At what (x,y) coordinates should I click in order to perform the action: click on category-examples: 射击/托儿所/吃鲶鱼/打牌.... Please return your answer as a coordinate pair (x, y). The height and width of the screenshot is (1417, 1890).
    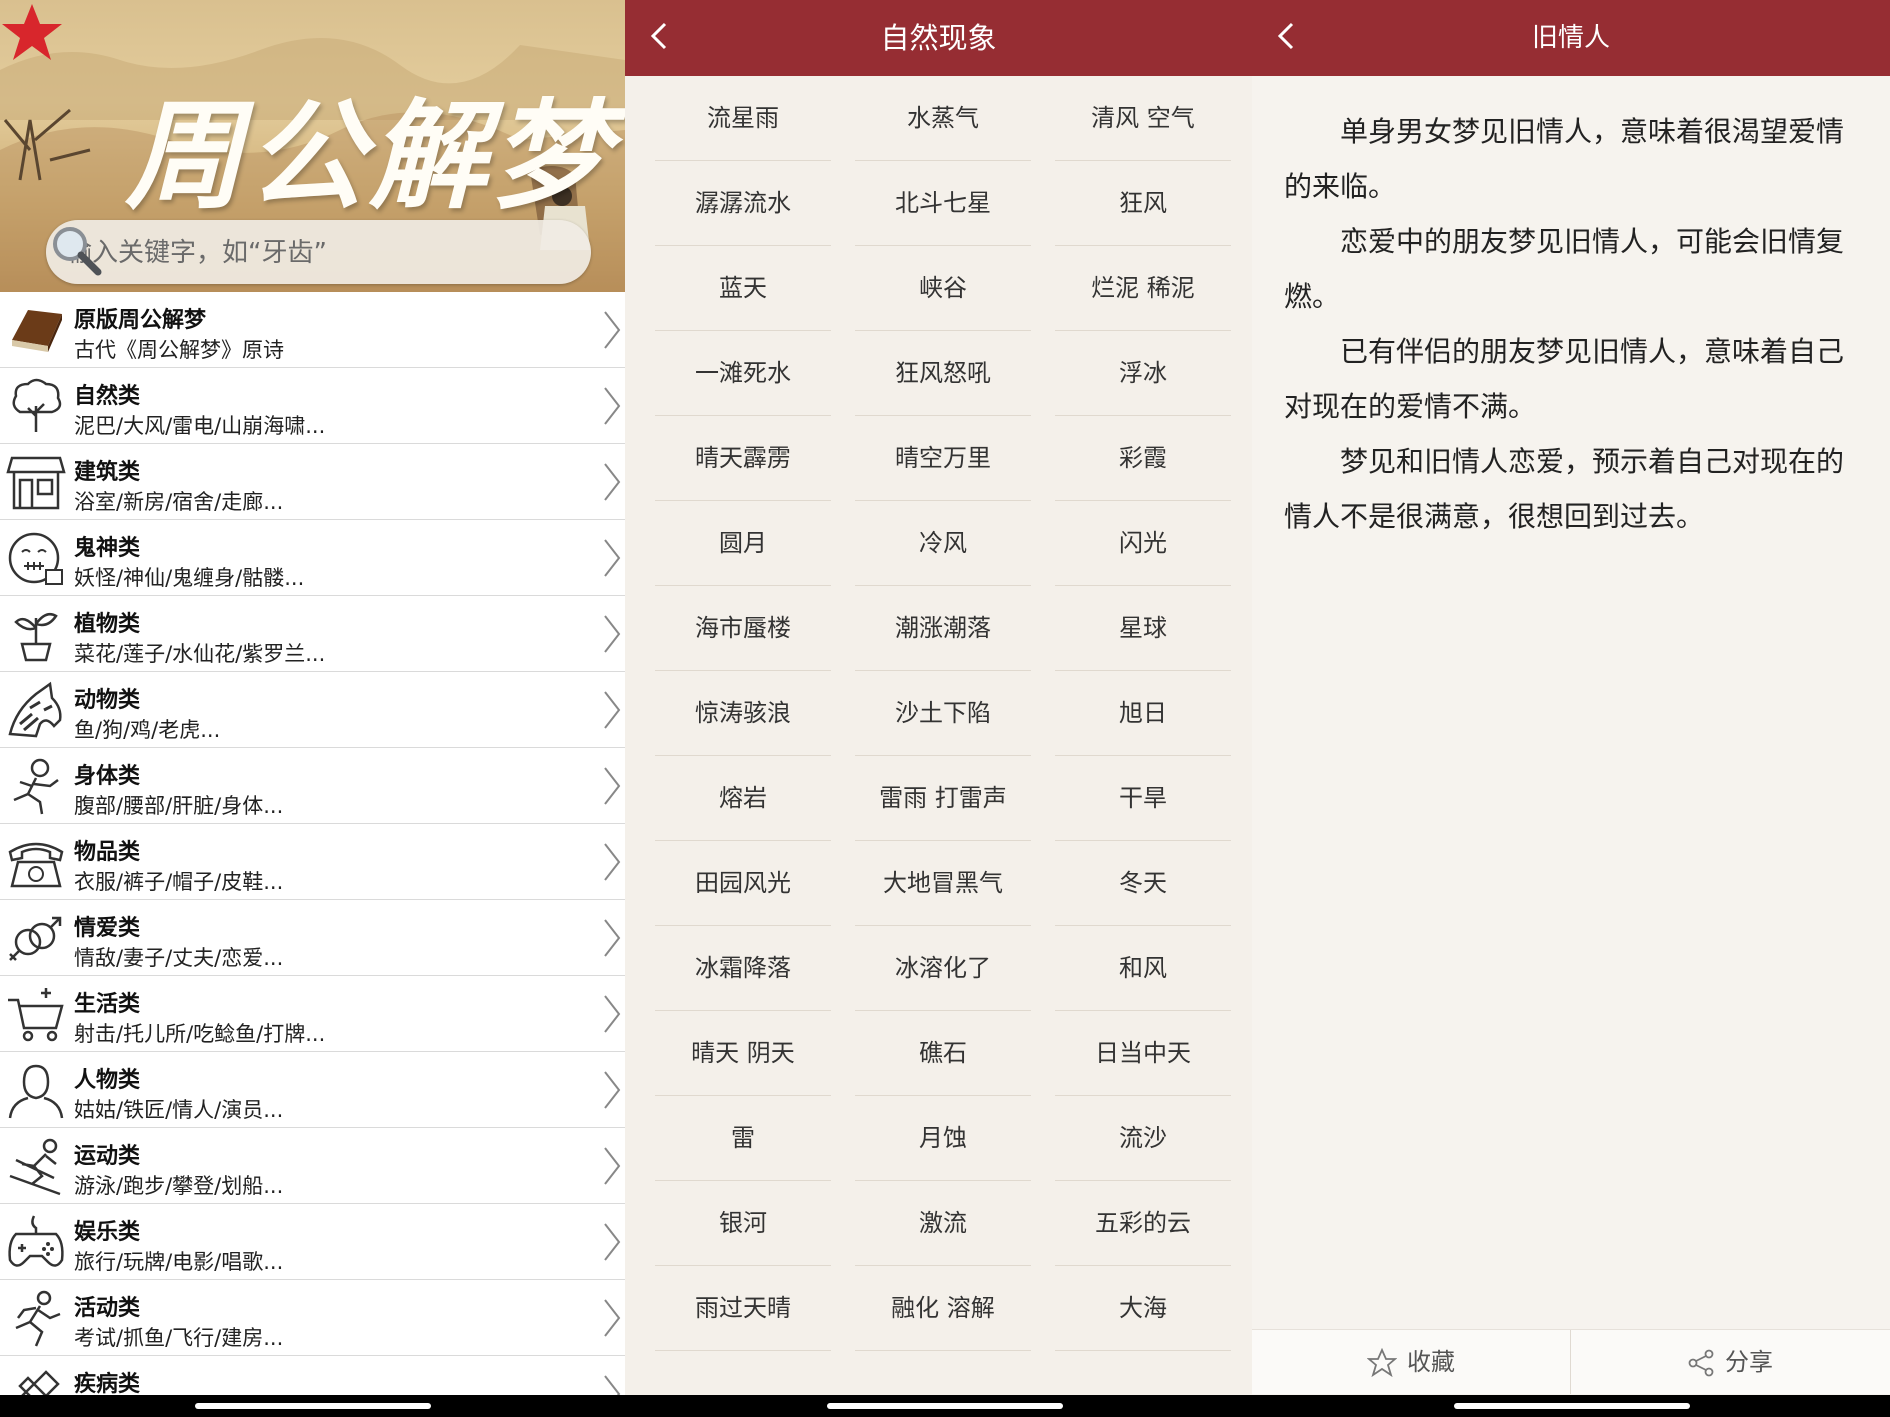
    Looking at the image, I should click on (200, 1034).